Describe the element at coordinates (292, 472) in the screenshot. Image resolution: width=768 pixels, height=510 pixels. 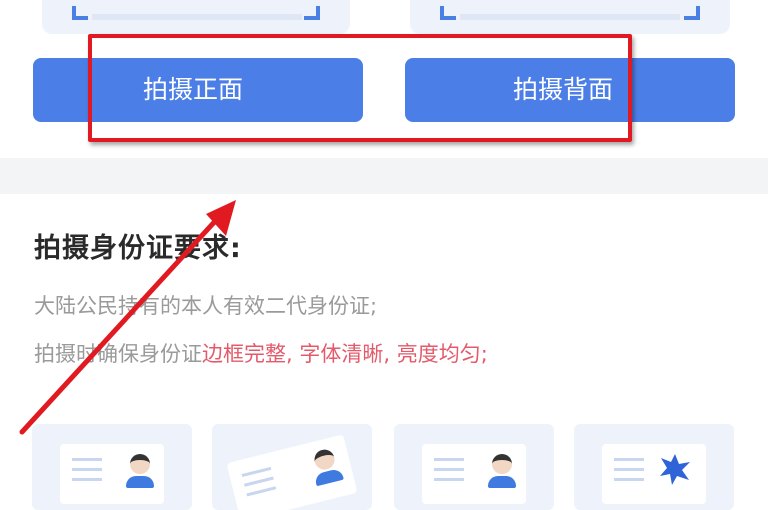
I see `tilted-example-icon` at that location.